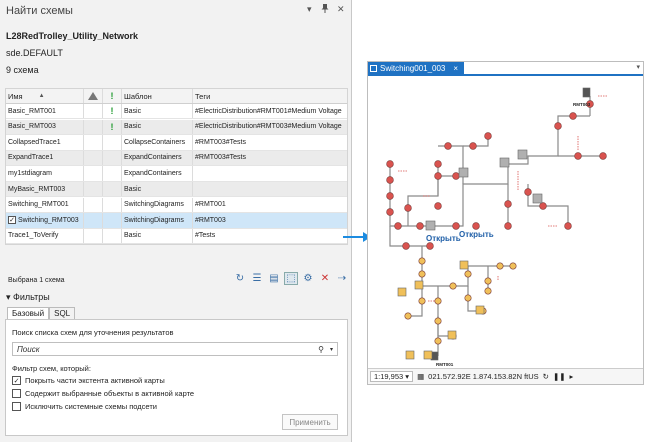  Describe the element at coordinates (112, 96) in the screenshot. I see `column-header-status: !` at that location.